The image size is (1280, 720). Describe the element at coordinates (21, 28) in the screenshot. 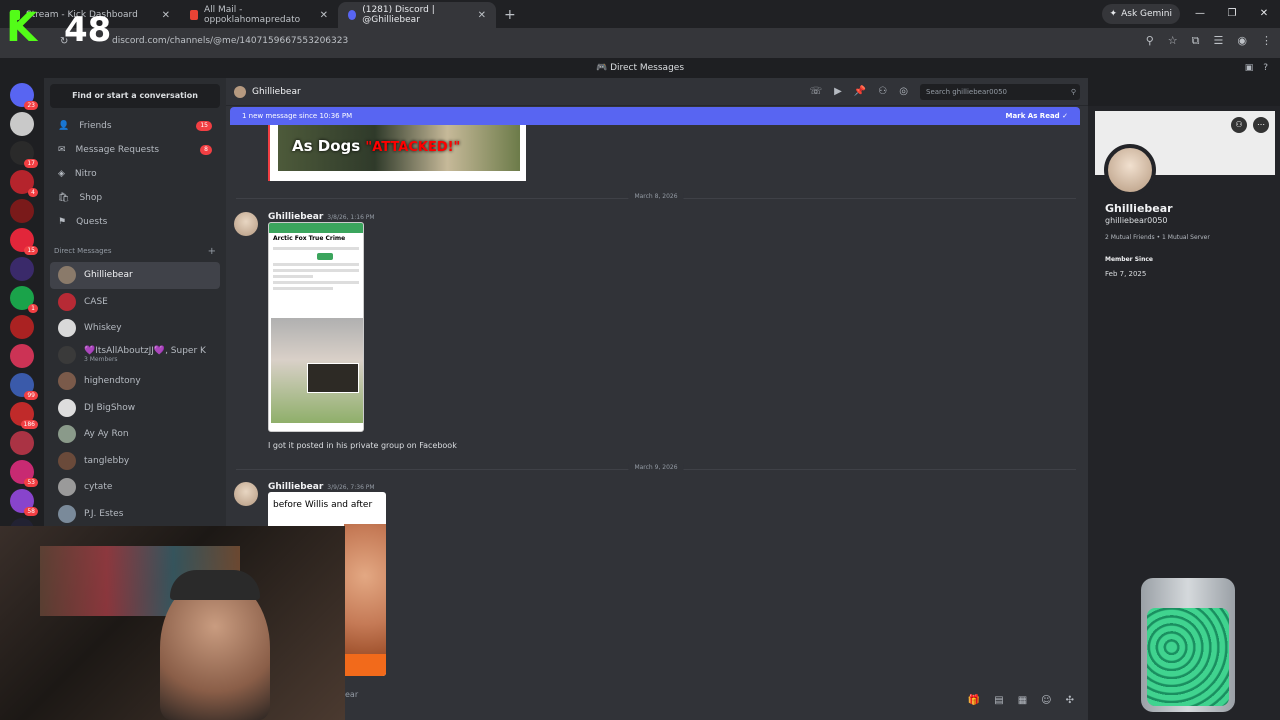

I see `kick-logo: K` at that location.